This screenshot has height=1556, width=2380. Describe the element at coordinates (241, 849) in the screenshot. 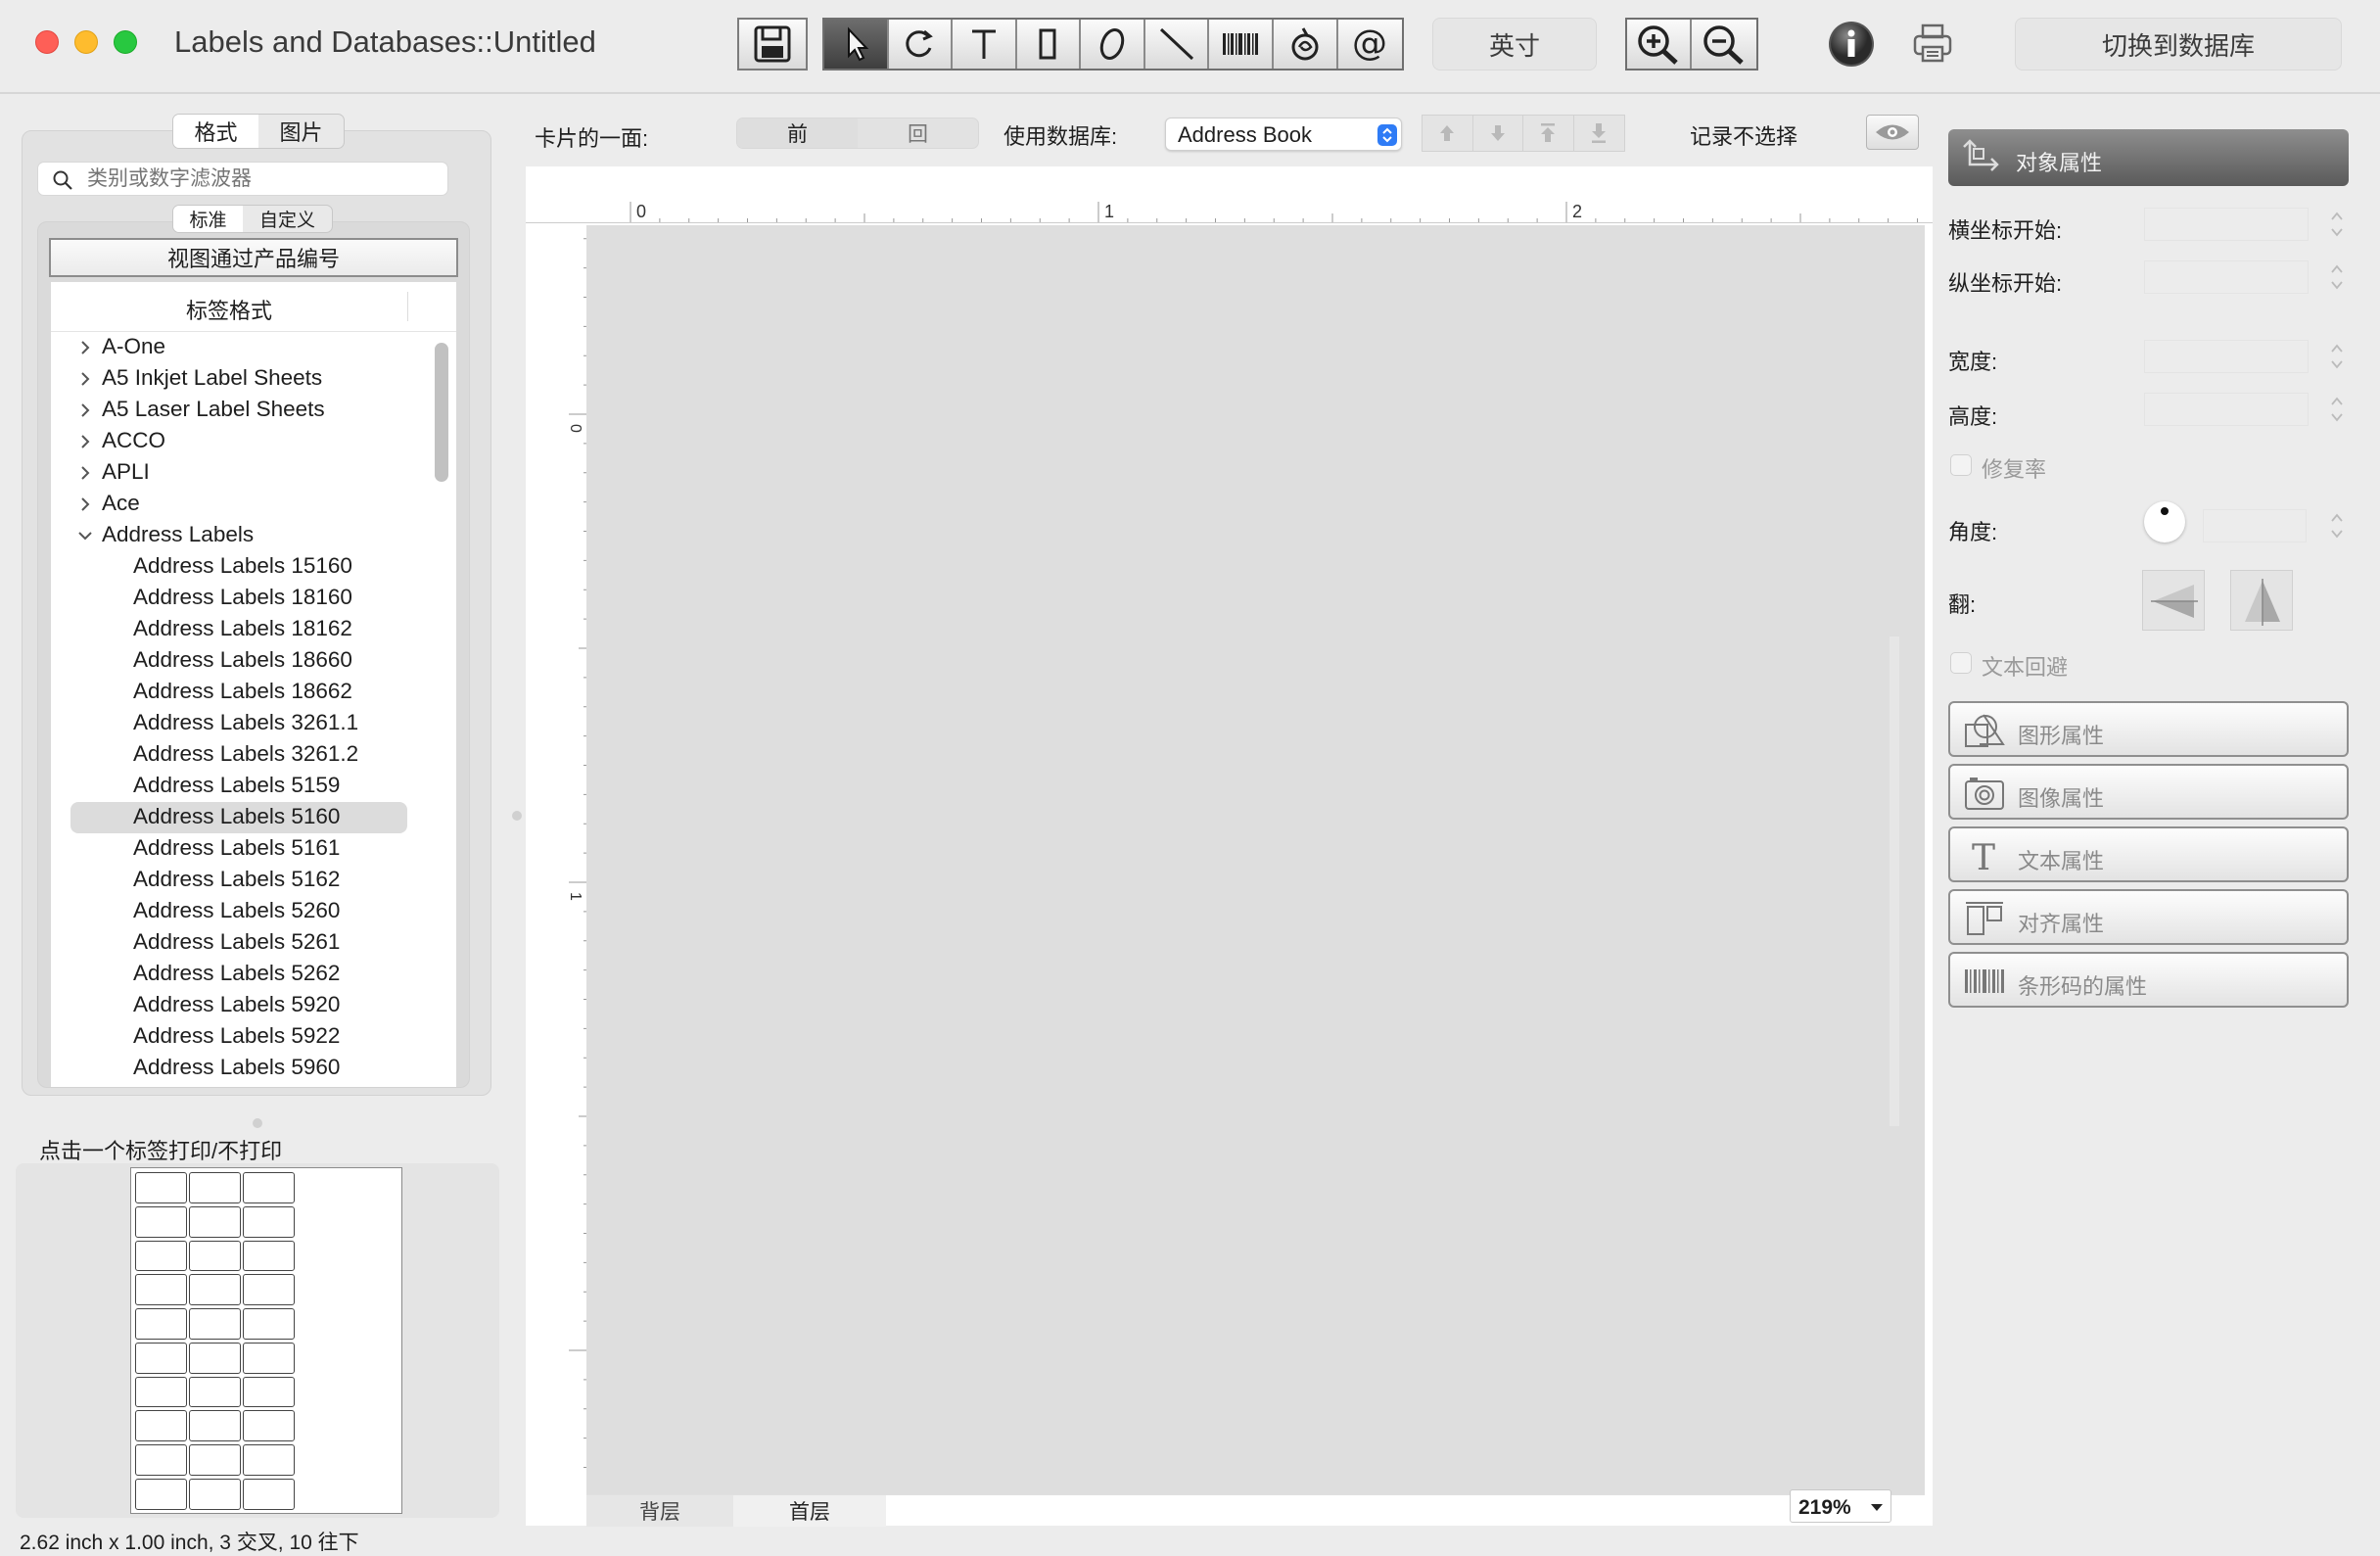

I see `list-item: Address Labels 5161` at that location.